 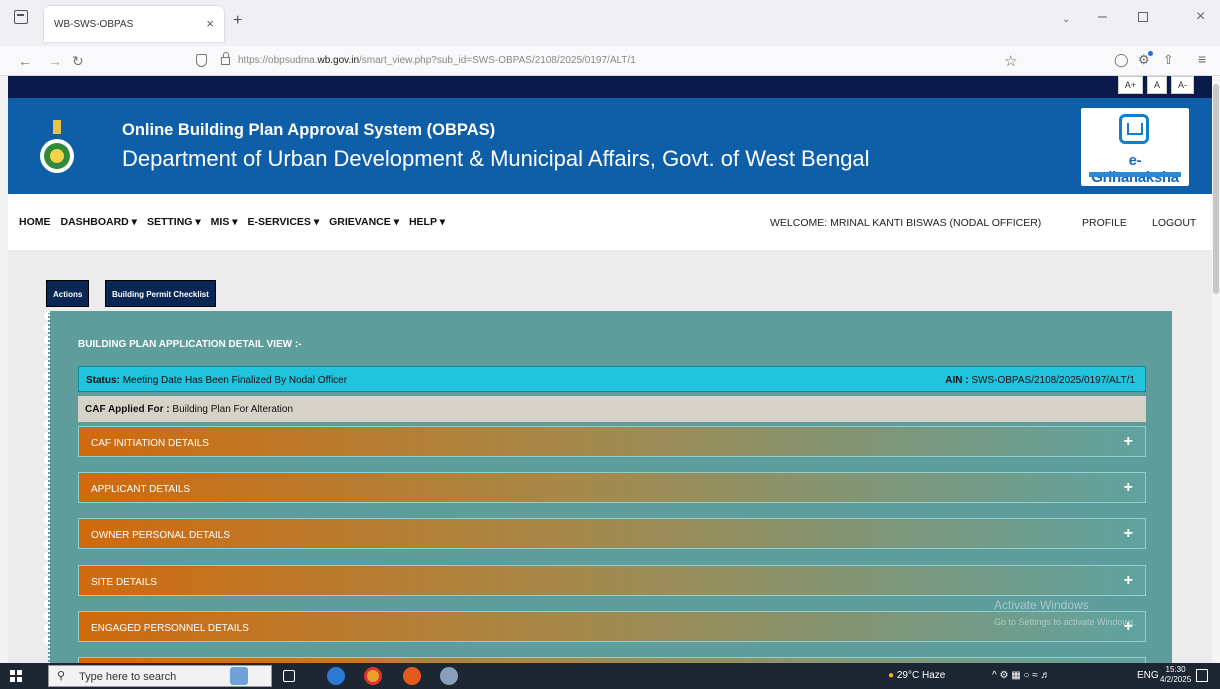 What do you see at coordinates (412, 676) in the screenshot?
I see `firefox-icon` at bounding box center [412, 676].